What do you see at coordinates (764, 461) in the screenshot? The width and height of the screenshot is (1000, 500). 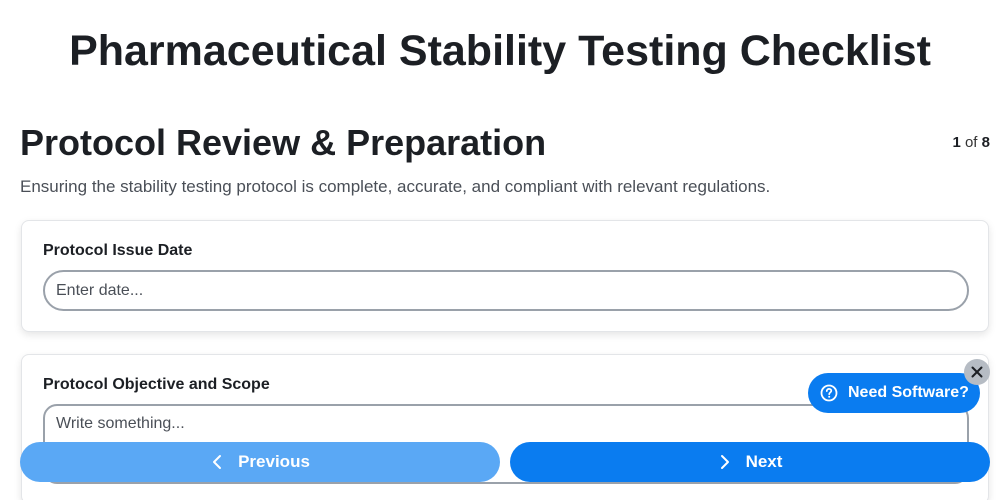 I see `next-label: Next` at bounding box center [764, 461].